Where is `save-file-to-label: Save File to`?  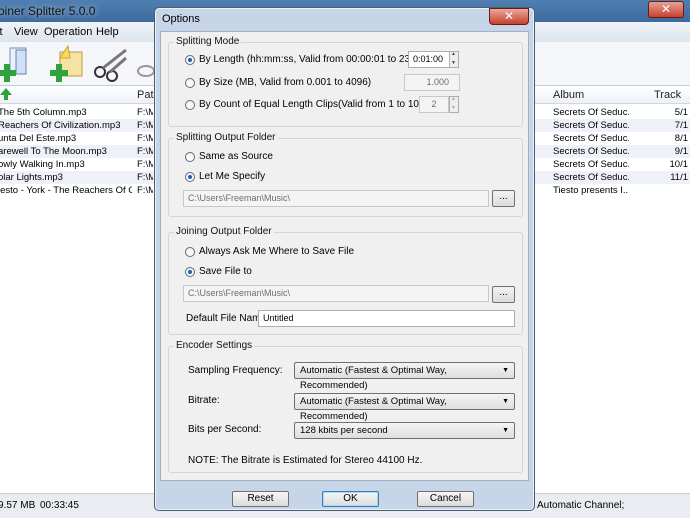 save-file-to-label: Save File to is located at coordinates (225, 271).